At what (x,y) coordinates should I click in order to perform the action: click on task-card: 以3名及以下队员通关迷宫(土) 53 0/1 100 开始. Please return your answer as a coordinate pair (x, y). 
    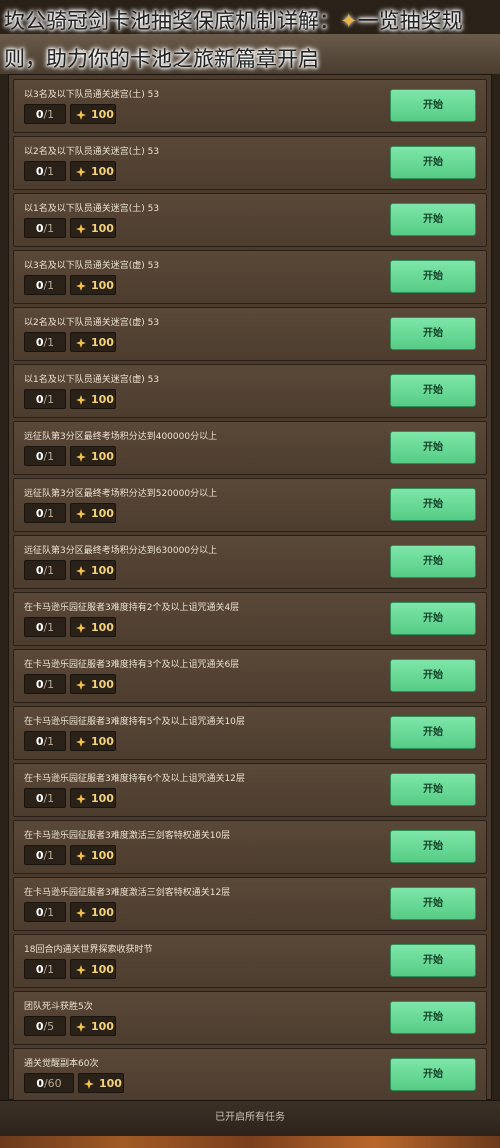
    Looking at the image, I should click on (250, 106).